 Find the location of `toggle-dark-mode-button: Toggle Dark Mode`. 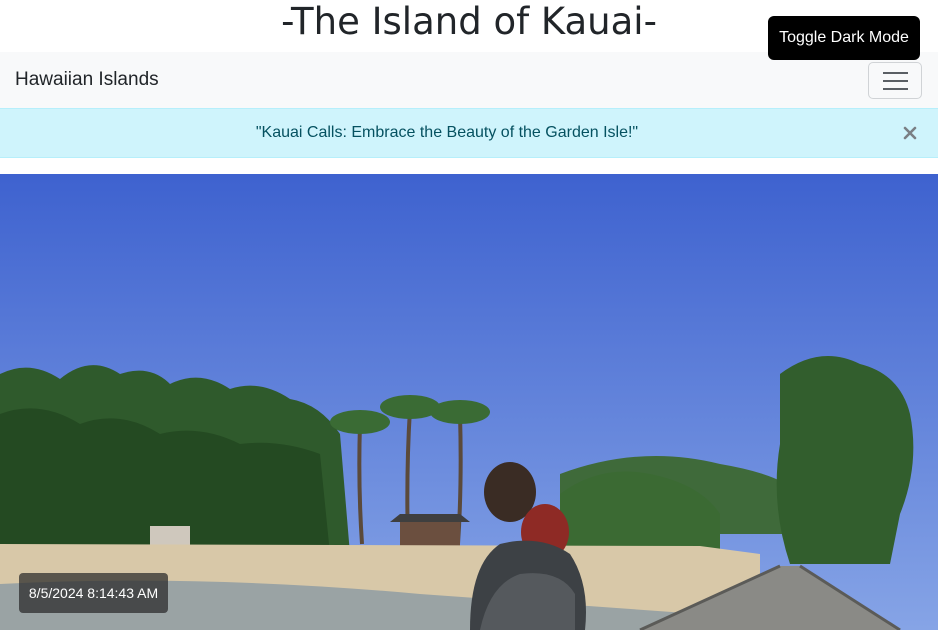

toggle-dark-mode-button: Toggle Dark Mode is located at coordinates (844, 38).